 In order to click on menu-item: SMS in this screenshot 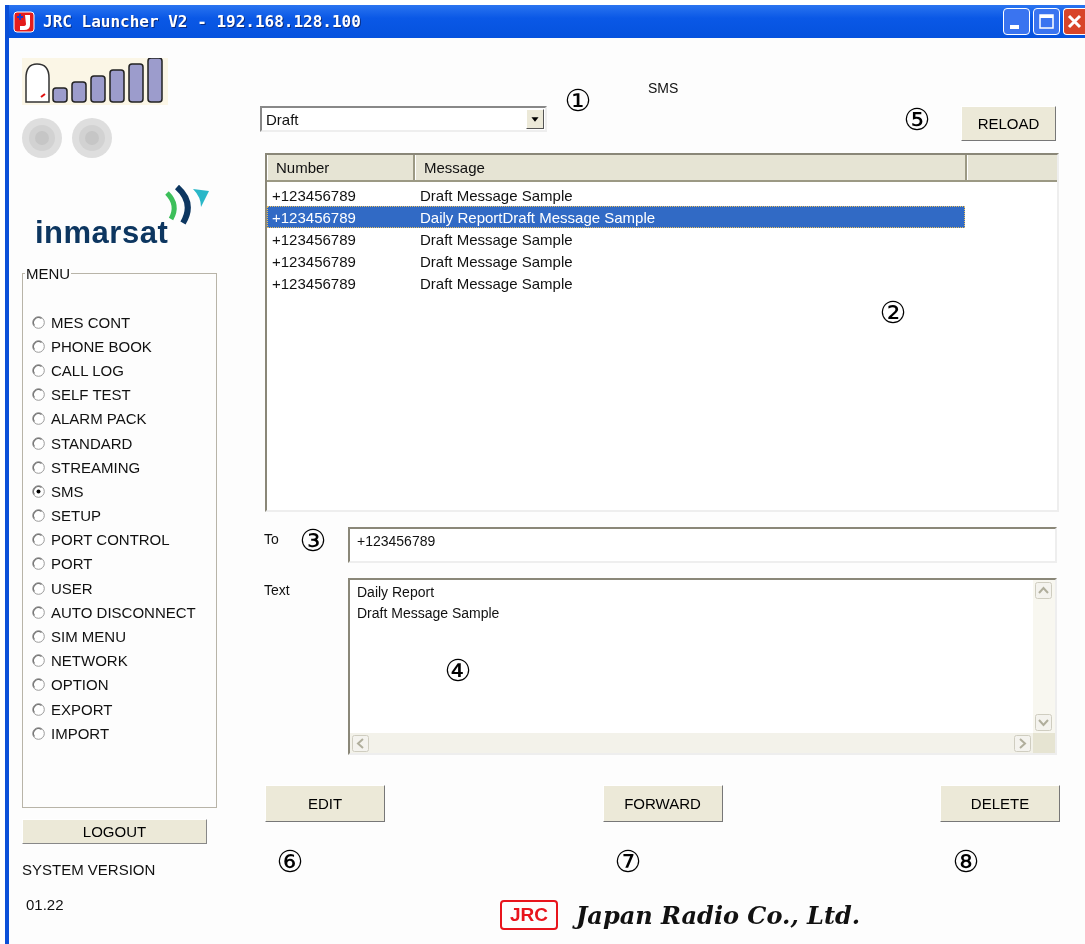, I will do `click(124, 491)`.